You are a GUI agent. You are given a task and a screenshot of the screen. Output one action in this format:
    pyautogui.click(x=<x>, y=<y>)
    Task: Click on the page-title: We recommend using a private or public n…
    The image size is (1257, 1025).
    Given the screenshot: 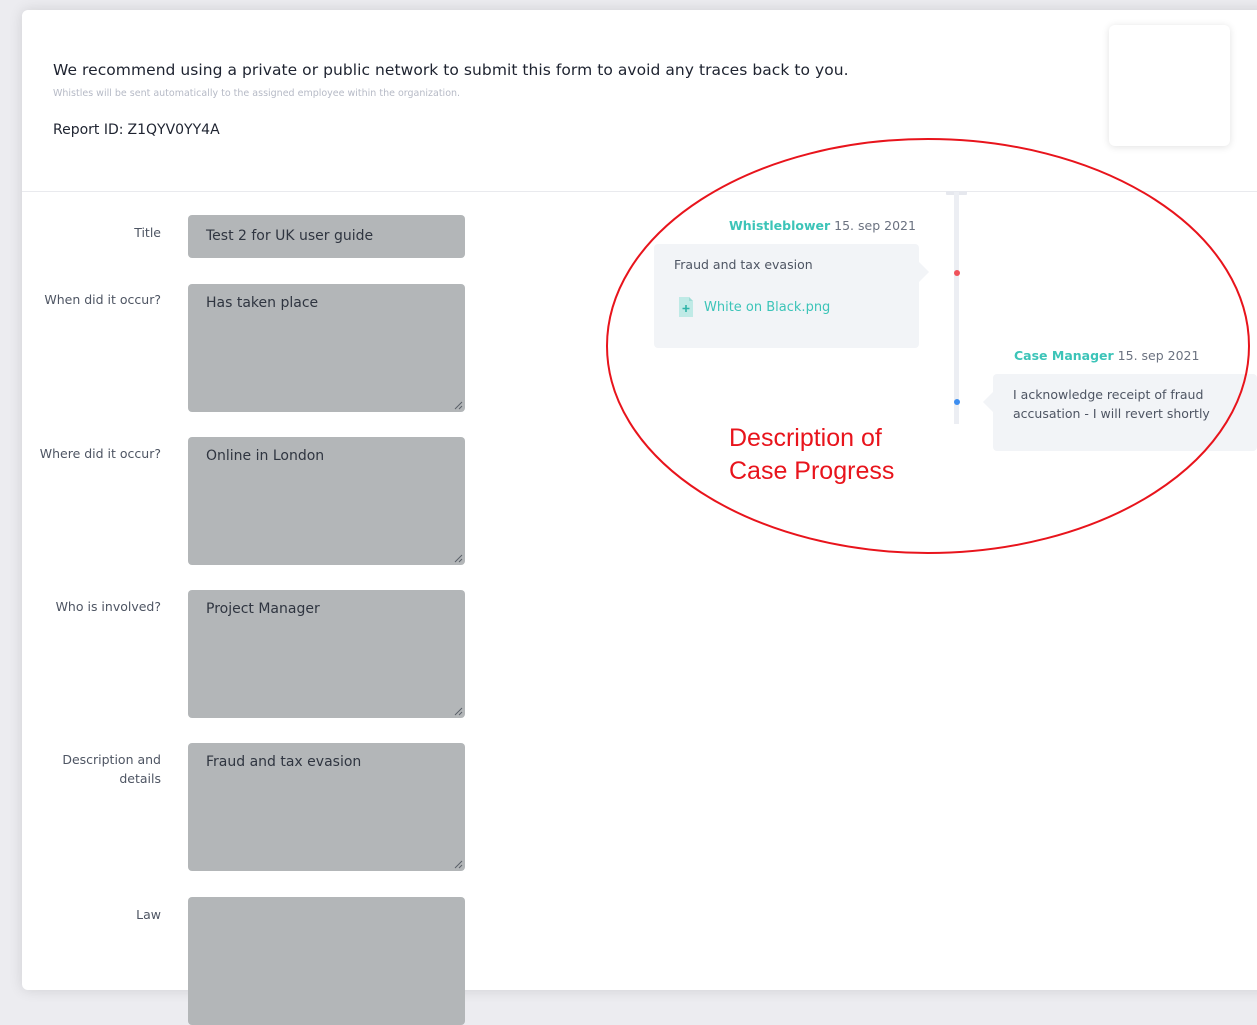 What is the action you would take?
    pyautogui.click(x=451, y=70)
    